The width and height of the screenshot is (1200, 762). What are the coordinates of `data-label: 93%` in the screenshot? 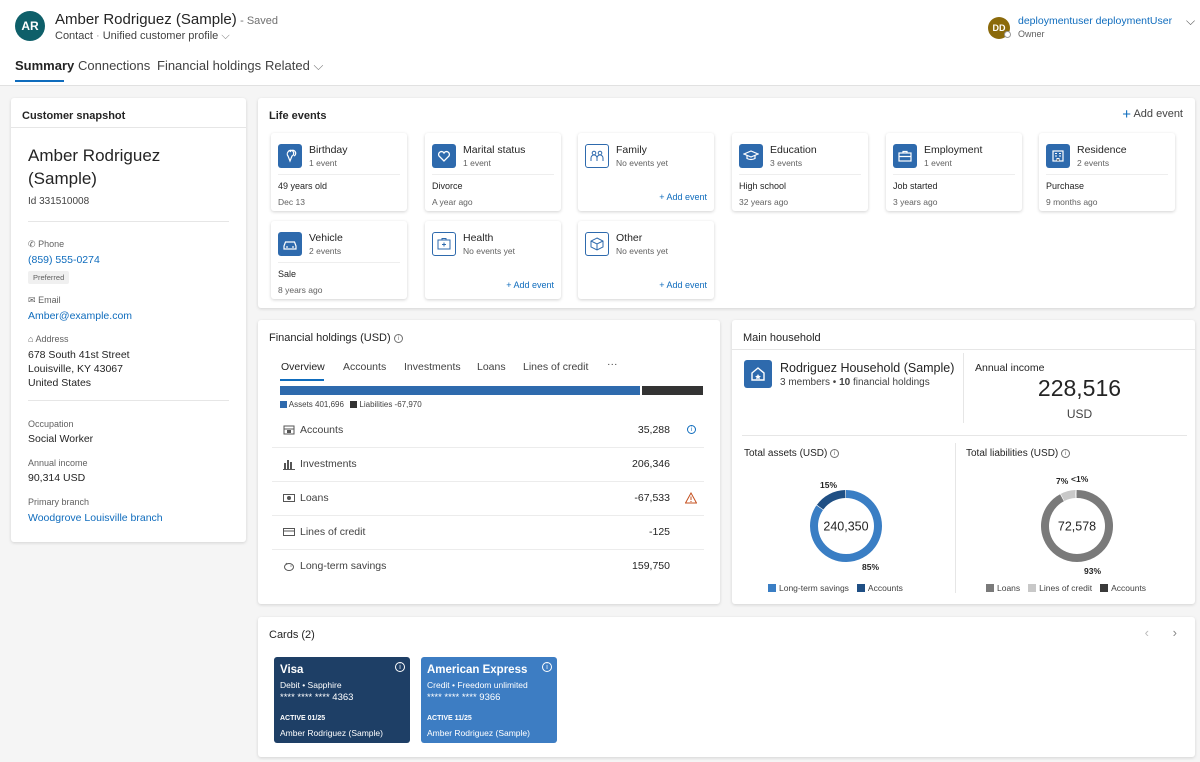 It's located at (1093, 571).